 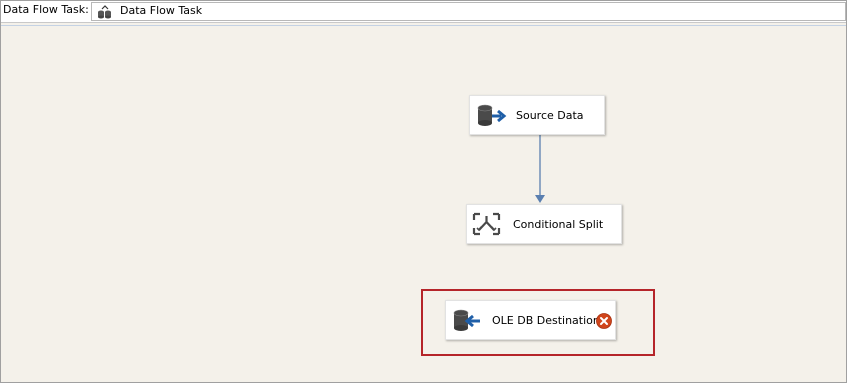 I want to click on conditional-split-component: Conditional Split, so click(x=544, y=224).